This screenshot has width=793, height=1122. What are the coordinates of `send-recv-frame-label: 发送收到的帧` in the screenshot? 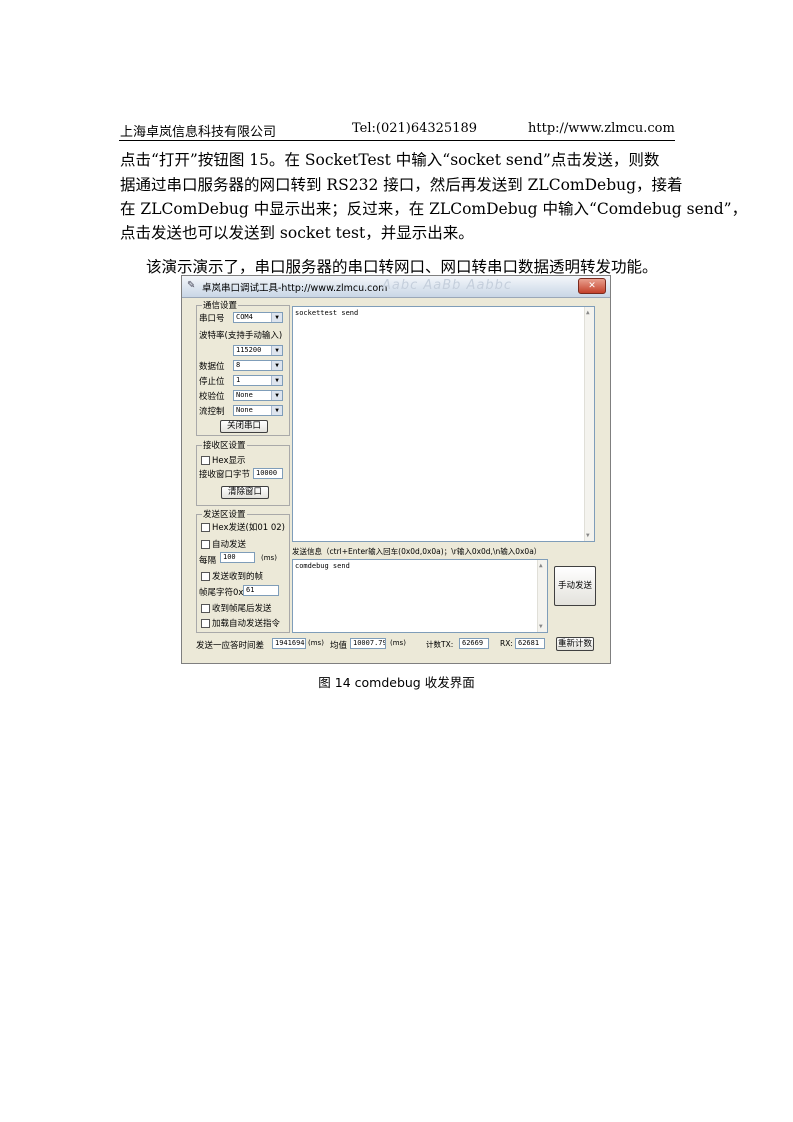 It's located at (238, 577).